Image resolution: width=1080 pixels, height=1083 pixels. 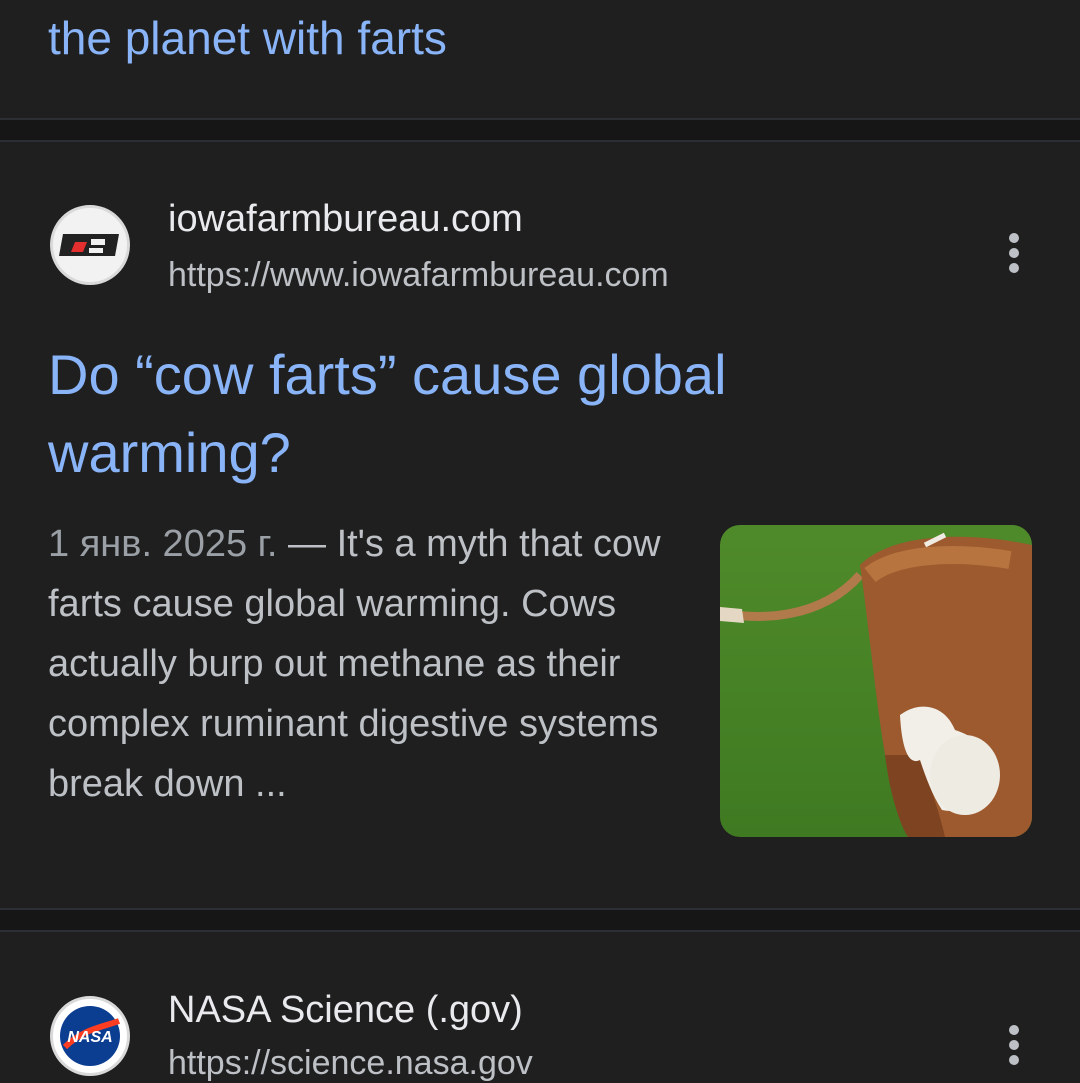 I want to click on site-name: iowafarmbureau.com, so click(x=345, y=219).